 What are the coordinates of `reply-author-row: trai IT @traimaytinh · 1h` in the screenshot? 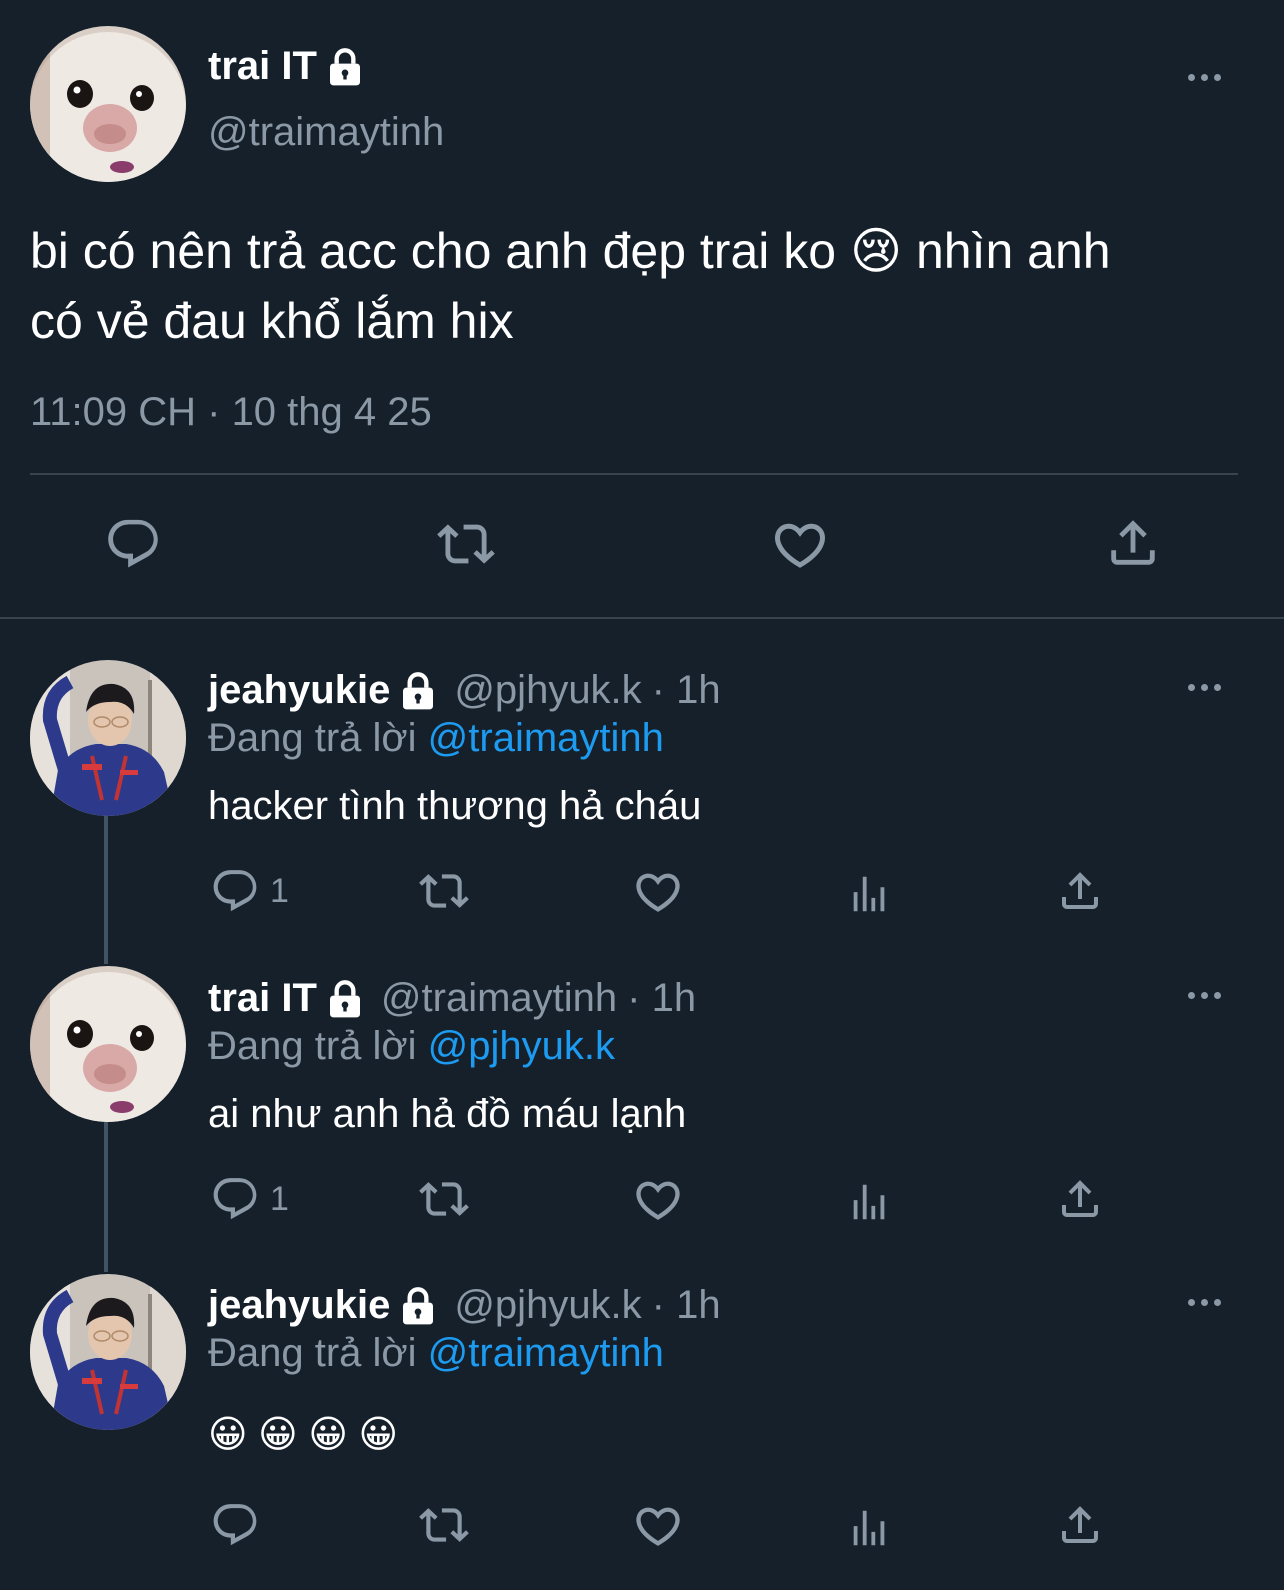 It's located at (452, 998).